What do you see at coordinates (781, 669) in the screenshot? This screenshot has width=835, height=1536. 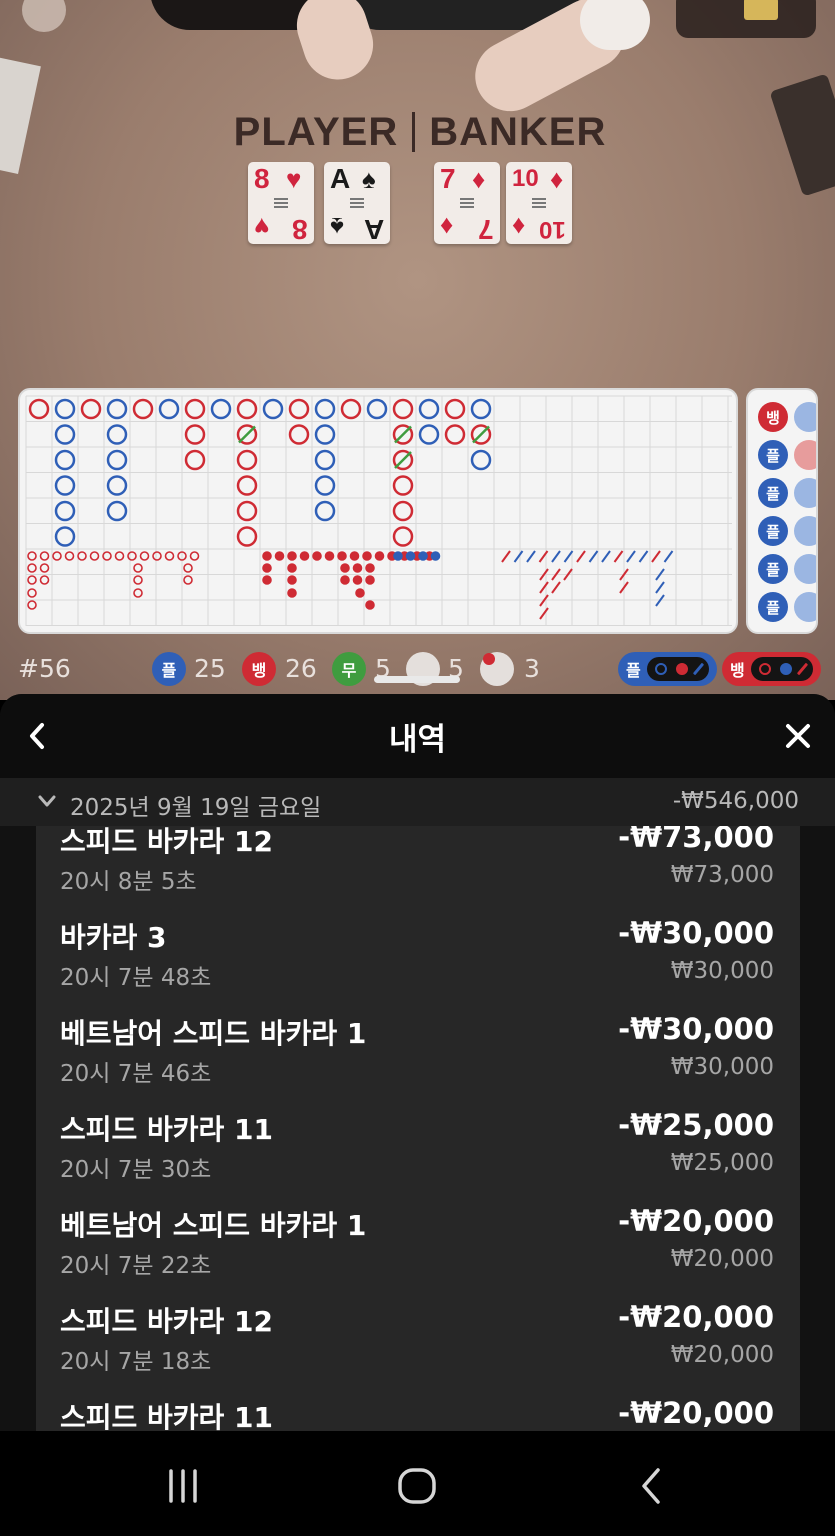 I see `predict-icons` at bounding box center [781, 669].